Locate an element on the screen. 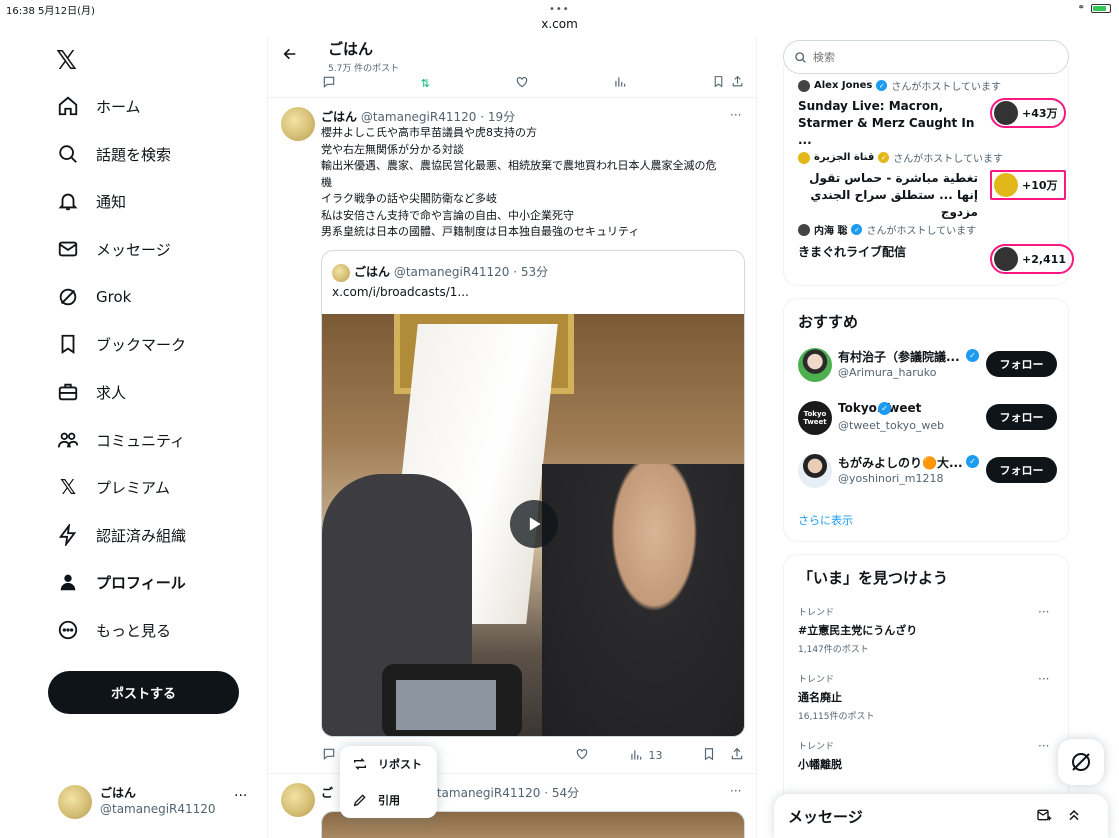 The width and height of the screenshot is (1119, 838). play-icon is located at coordinates (534, 524).